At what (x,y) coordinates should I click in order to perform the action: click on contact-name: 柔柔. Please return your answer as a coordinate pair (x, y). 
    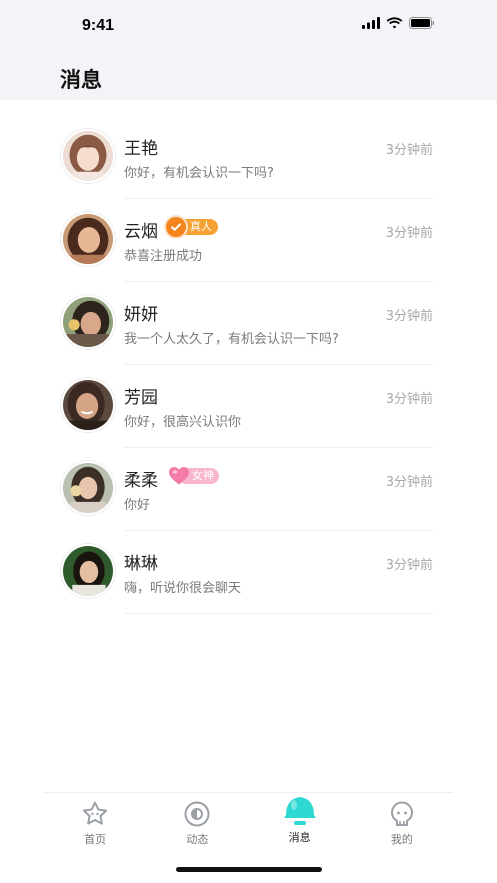
    Looking at the image, I should click on (141, 481).